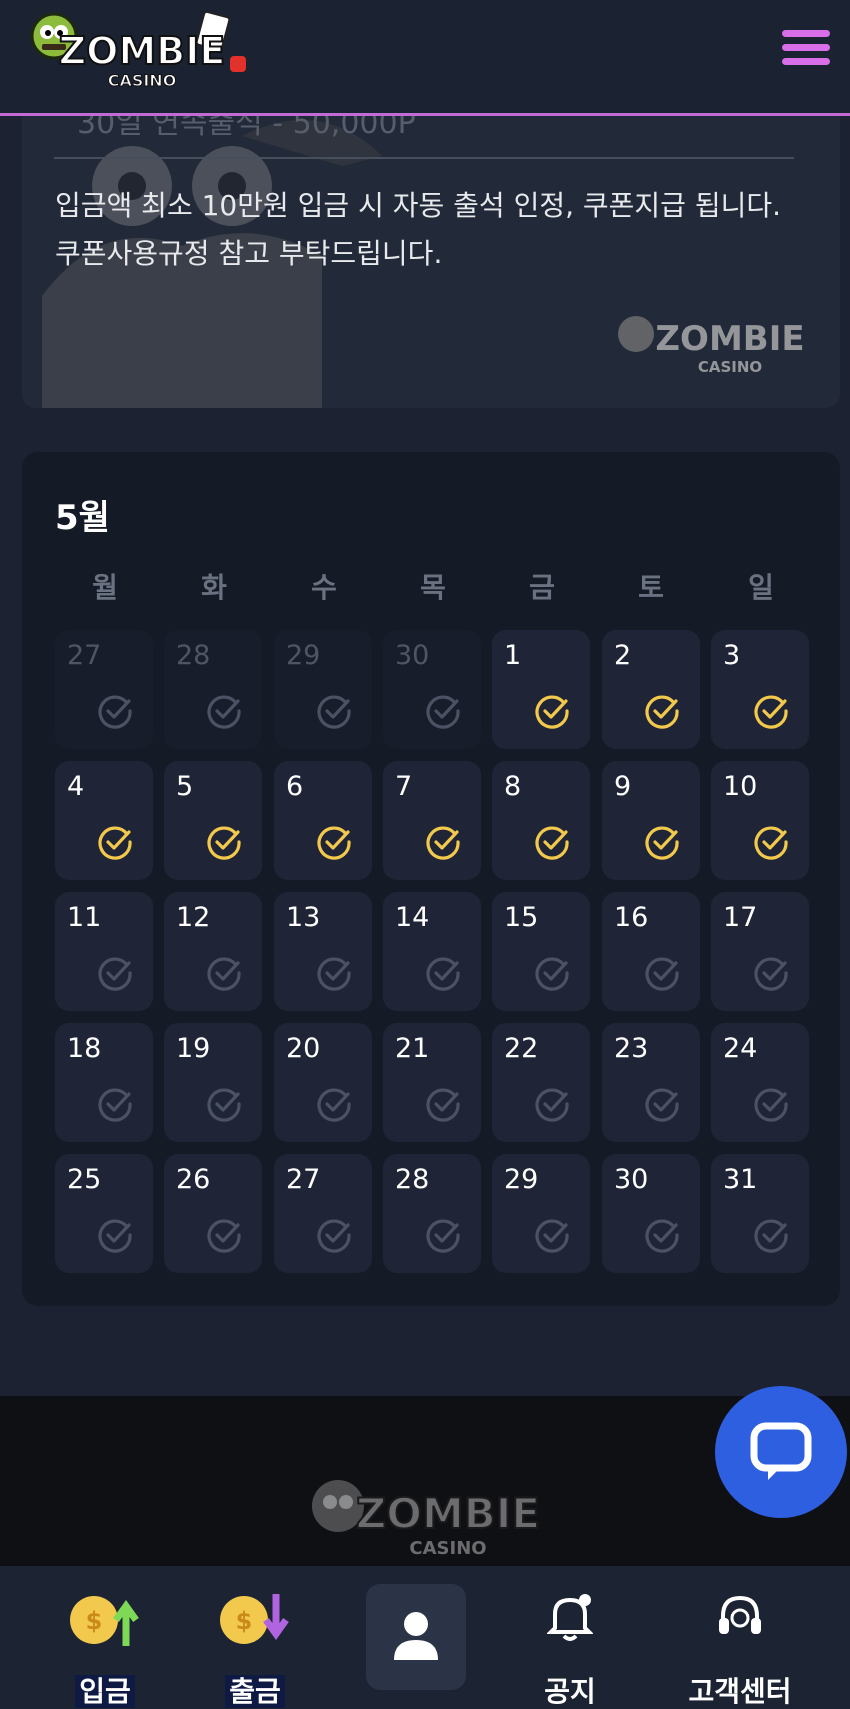 This screenshot has height=1709, width=850. Describe the element at coordinates (521, 1048) in the screenshot. I see `day-number: 22` at that location.